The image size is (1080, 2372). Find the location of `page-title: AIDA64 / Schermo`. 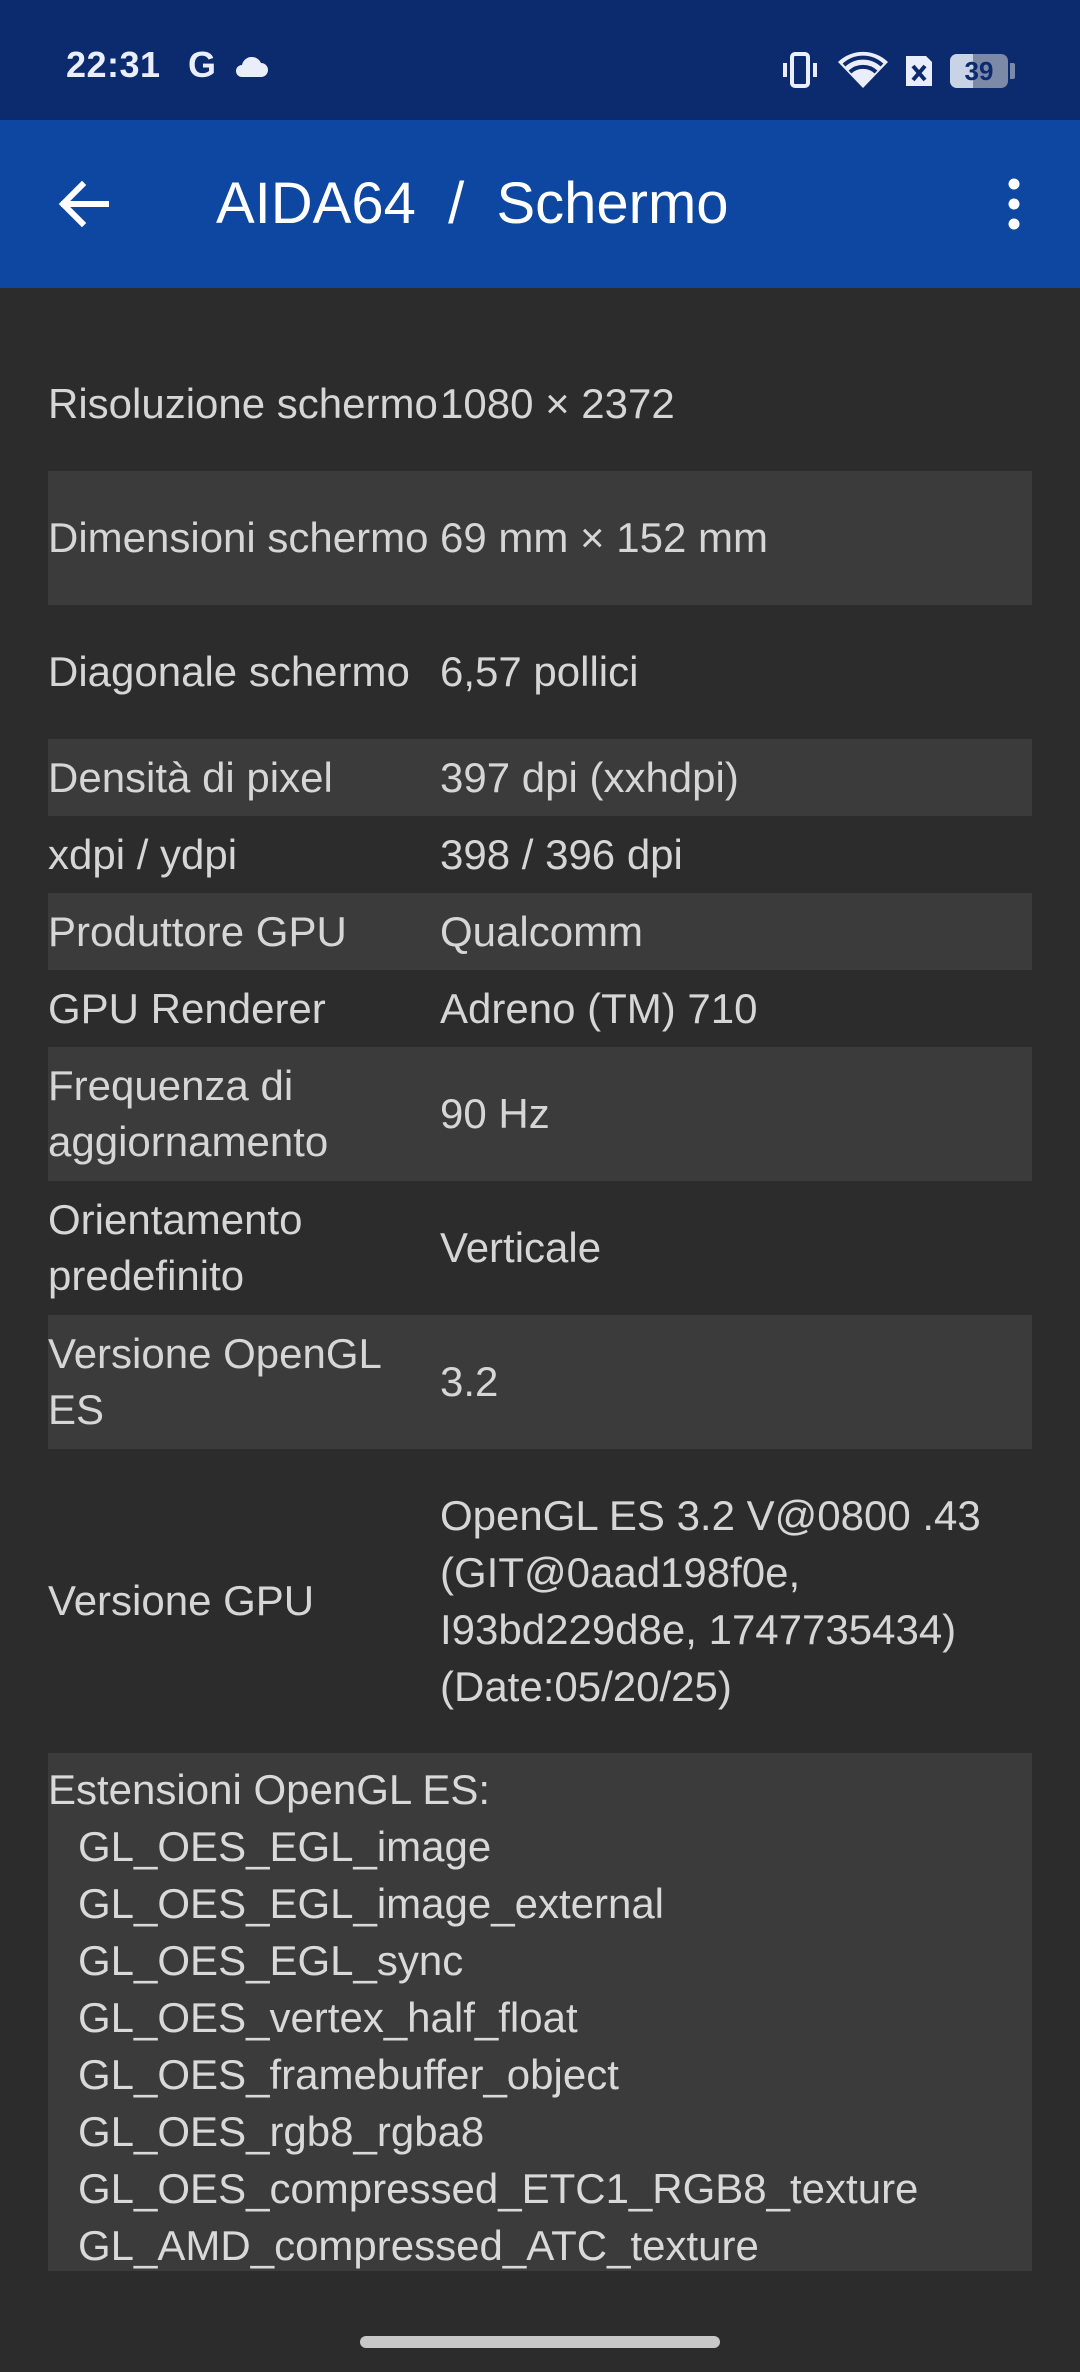

page-title: AIDA64 / Schermo is located at coordinates (472, 203).